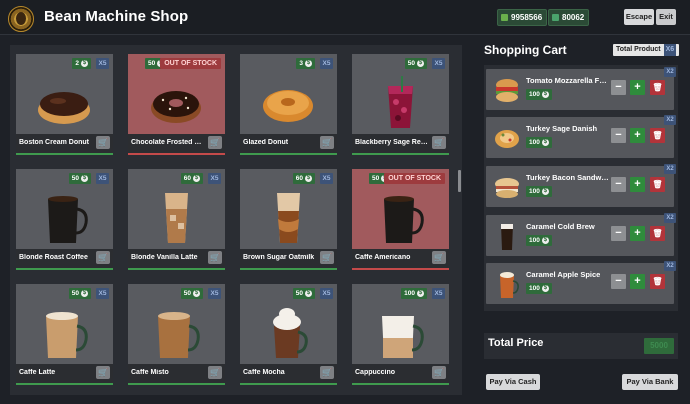 The image size is (690, 404). Describe the element at coordinates (666, 17) in the screenshot. I see `exit-button: Exit` at that location.